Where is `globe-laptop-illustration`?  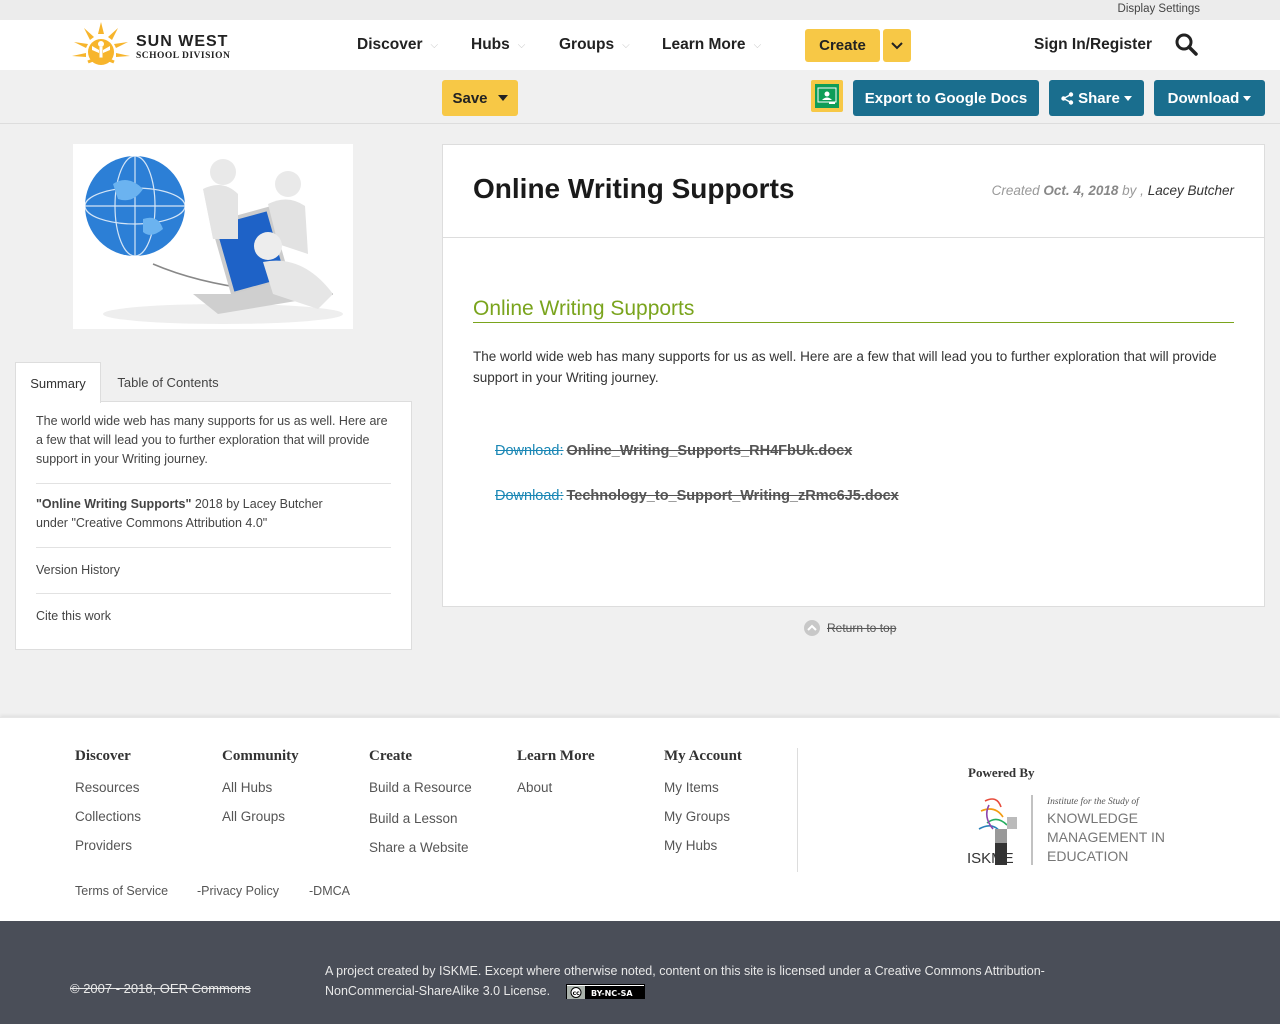 globe-laptop-illustration is located at coordinates (213, 236).